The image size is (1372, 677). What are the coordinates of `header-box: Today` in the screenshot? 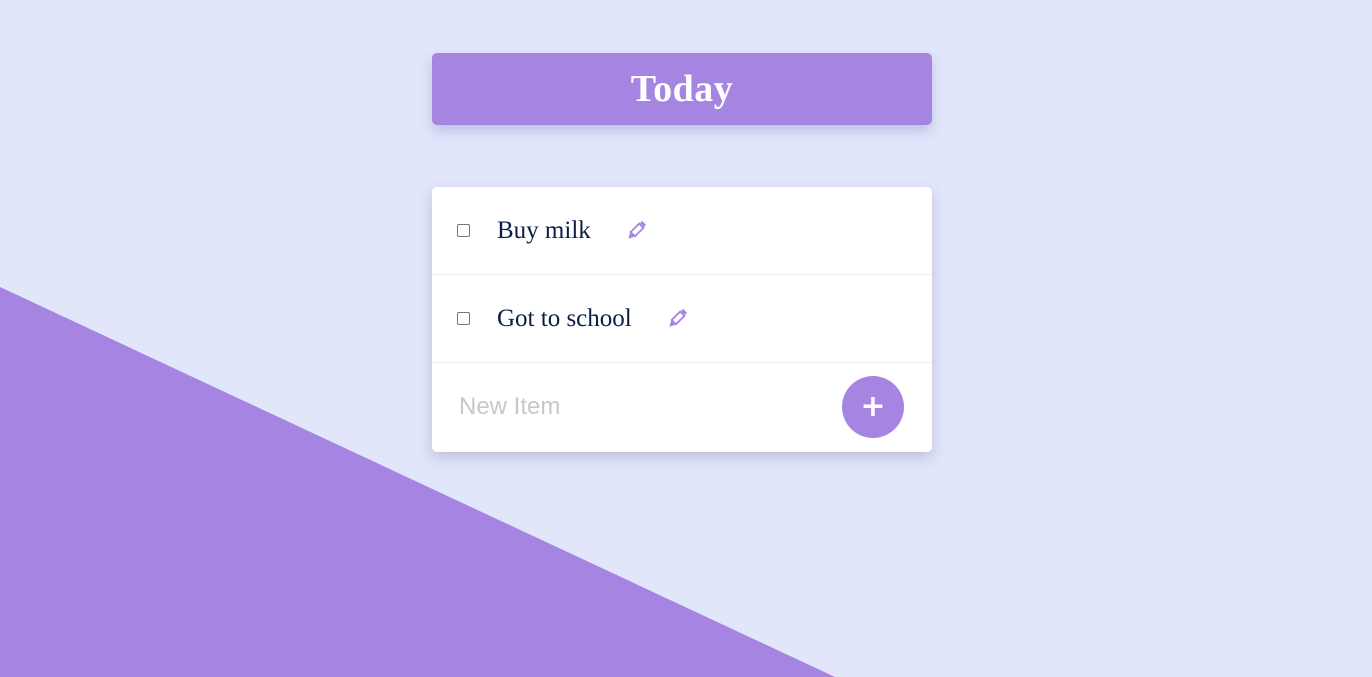 It's located at (682, 89).